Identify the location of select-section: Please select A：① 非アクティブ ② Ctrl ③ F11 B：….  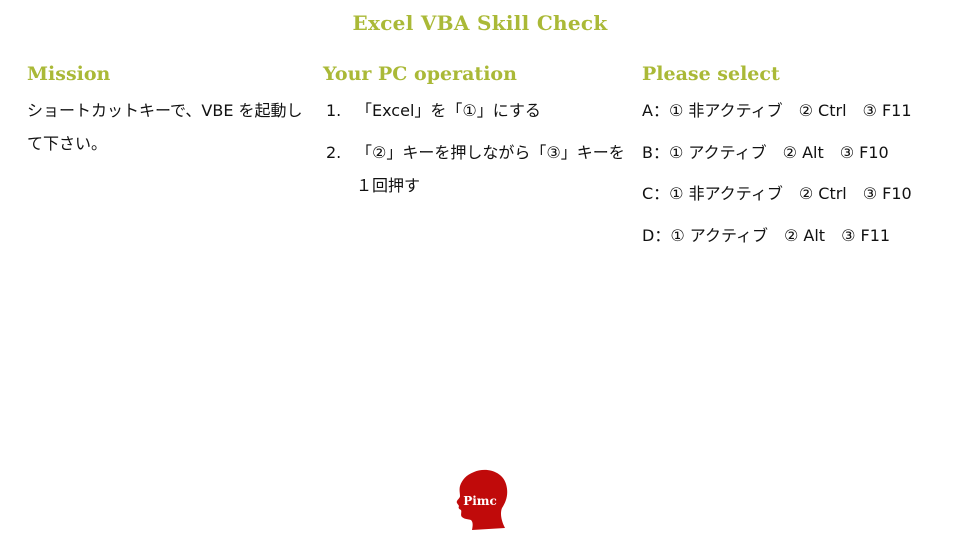
(799, 160).